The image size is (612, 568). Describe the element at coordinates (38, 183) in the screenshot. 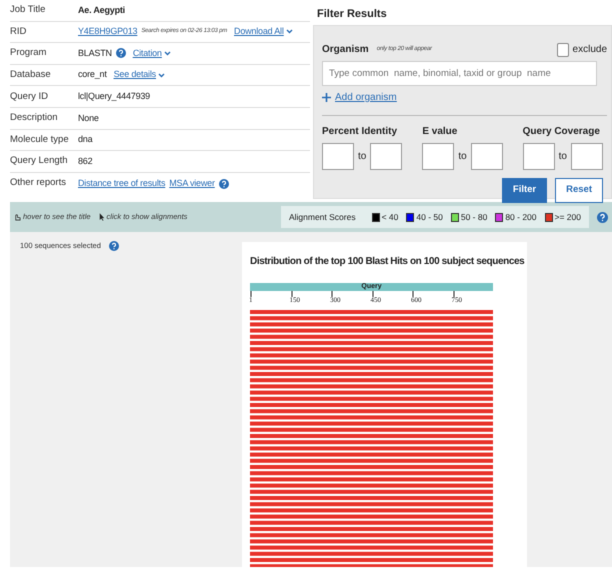

I see `row-label: Other reports` at that location.